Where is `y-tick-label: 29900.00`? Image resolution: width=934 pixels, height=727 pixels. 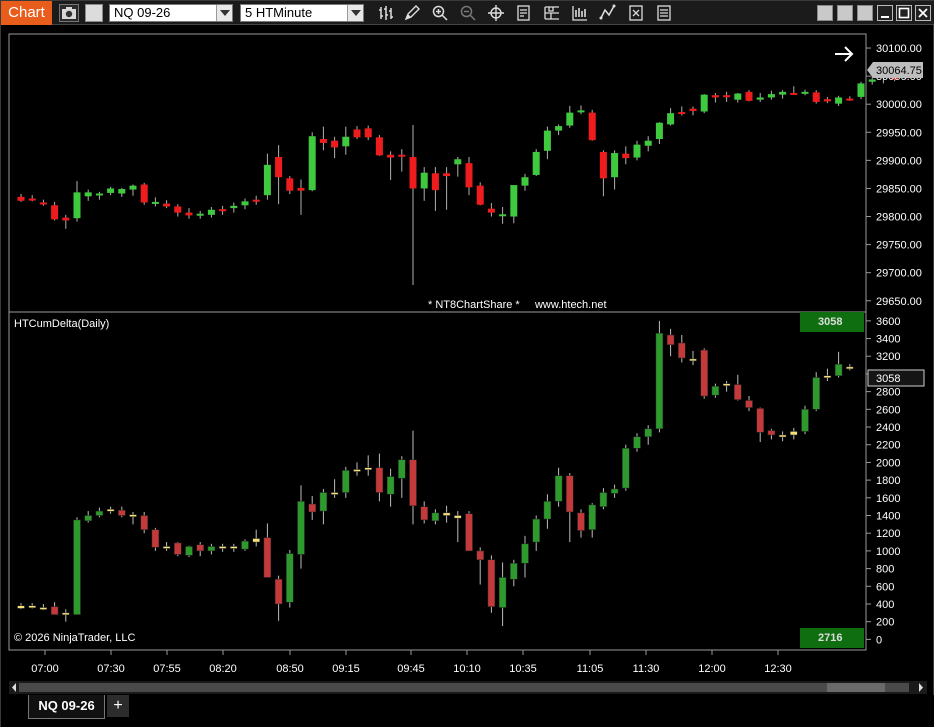 y-tick-label: 29900.00 is located at coordinates (899, 161).